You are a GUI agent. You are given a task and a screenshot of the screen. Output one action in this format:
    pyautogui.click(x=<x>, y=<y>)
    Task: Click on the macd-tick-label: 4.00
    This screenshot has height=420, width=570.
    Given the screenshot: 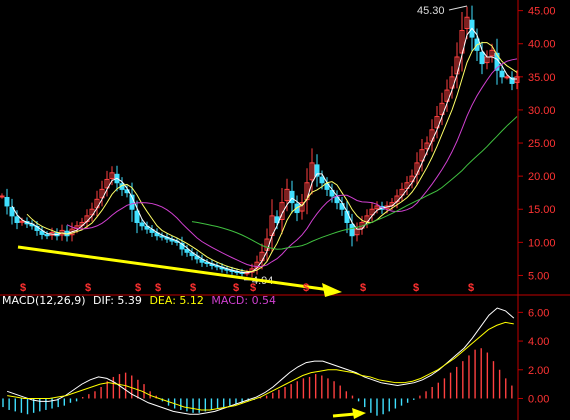 What is the action you would take?
    pyautogui.click(x=538, y=342)
    